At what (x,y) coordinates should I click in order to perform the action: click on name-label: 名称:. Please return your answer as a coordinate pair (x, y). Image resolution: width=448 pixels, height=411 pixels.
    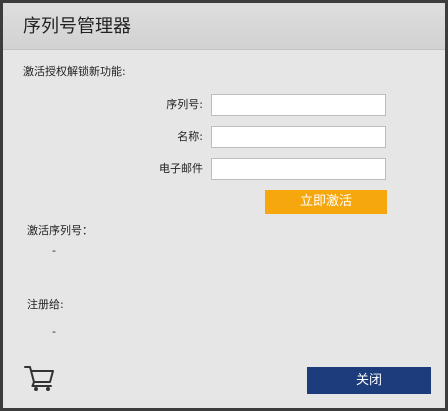
    Looking at the image, I should click on (190, 136).